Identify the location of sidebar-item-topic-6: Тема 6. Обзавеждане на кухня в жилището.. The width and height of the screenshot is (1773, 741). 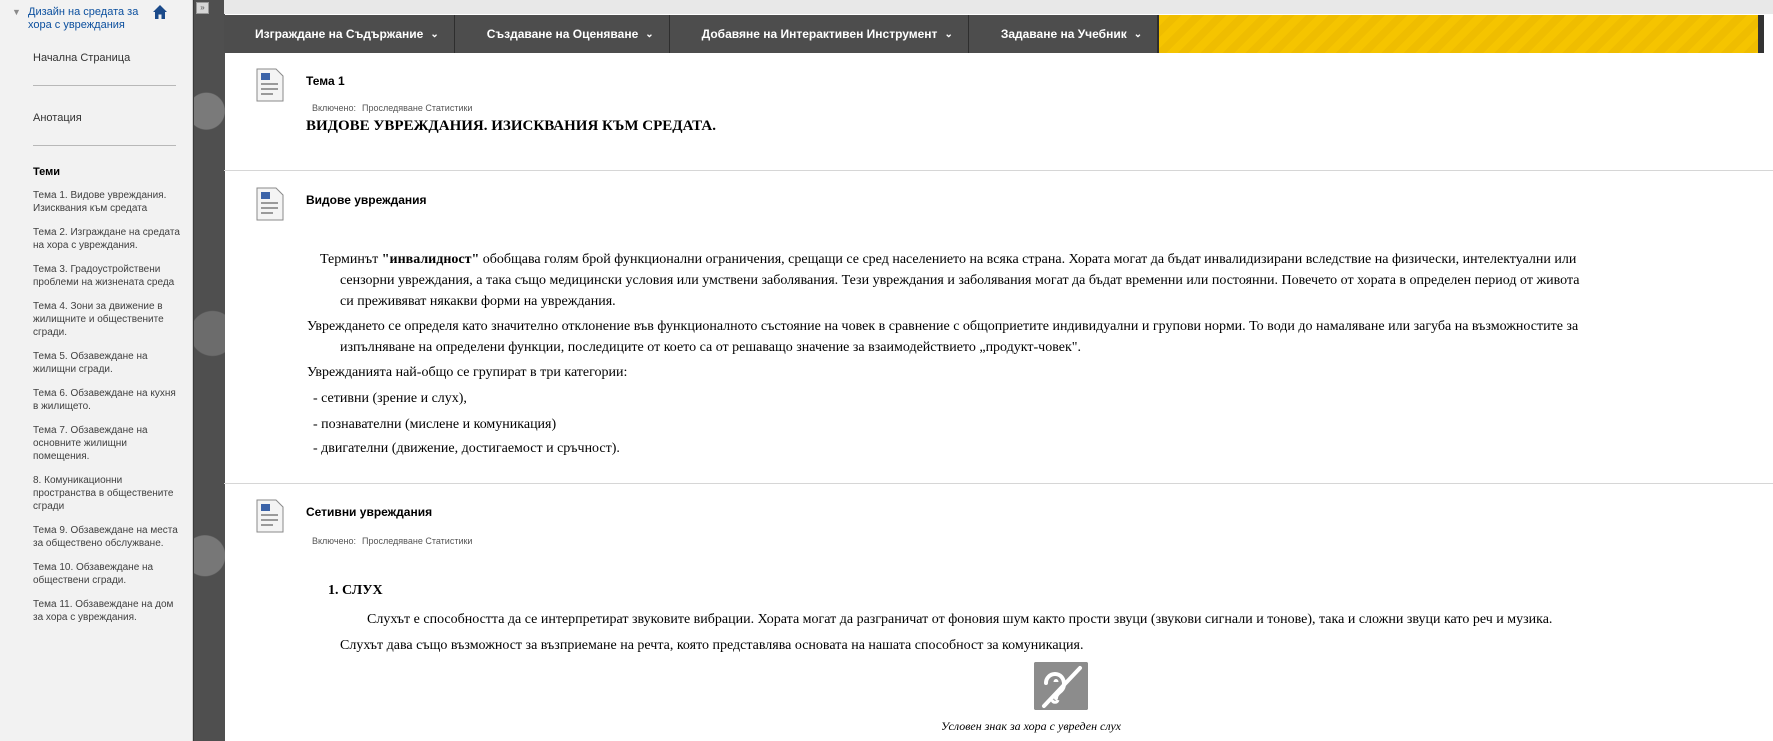
(96, 400).